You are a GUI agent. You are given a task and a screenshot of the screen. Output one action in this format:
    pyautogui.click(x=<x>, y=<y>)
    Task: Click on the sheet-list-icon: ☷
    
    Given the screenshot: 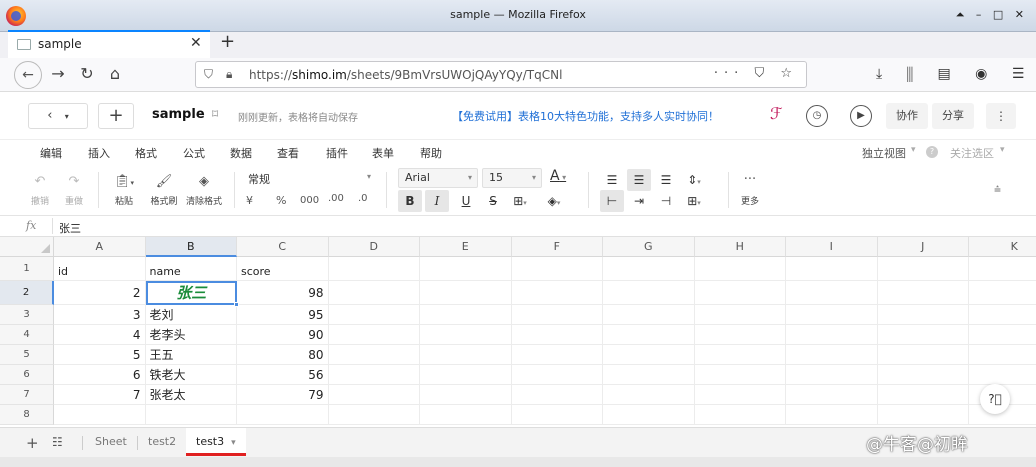 What is the action you would take?
    pyautogui.click(x=57, y=442)
    